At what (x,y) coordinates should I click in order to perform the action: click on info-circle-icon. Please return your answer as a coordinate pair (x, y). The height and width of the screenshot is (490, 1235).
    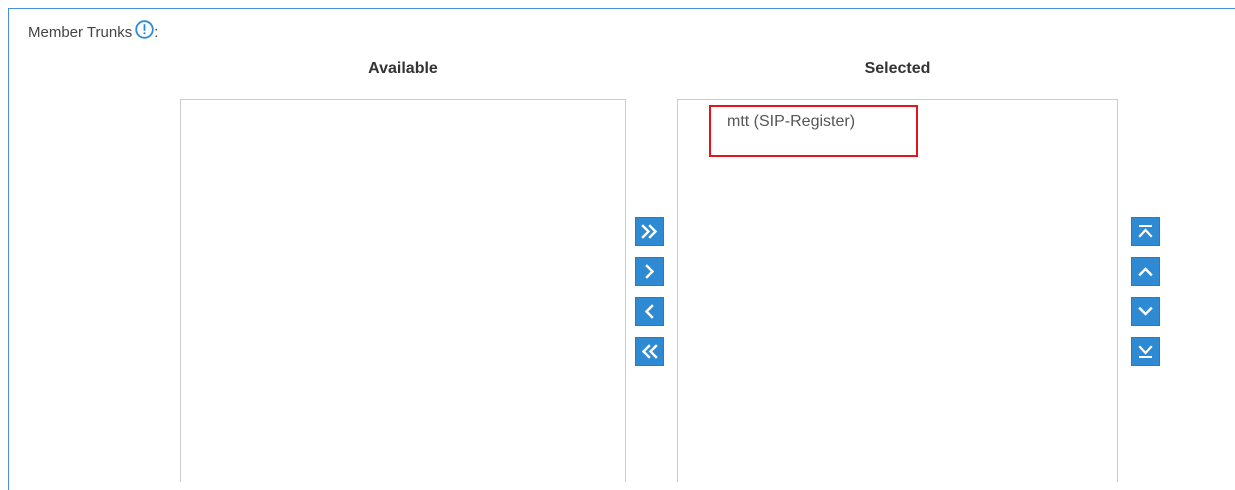
    Looking at the image, I should click on (144, 29).